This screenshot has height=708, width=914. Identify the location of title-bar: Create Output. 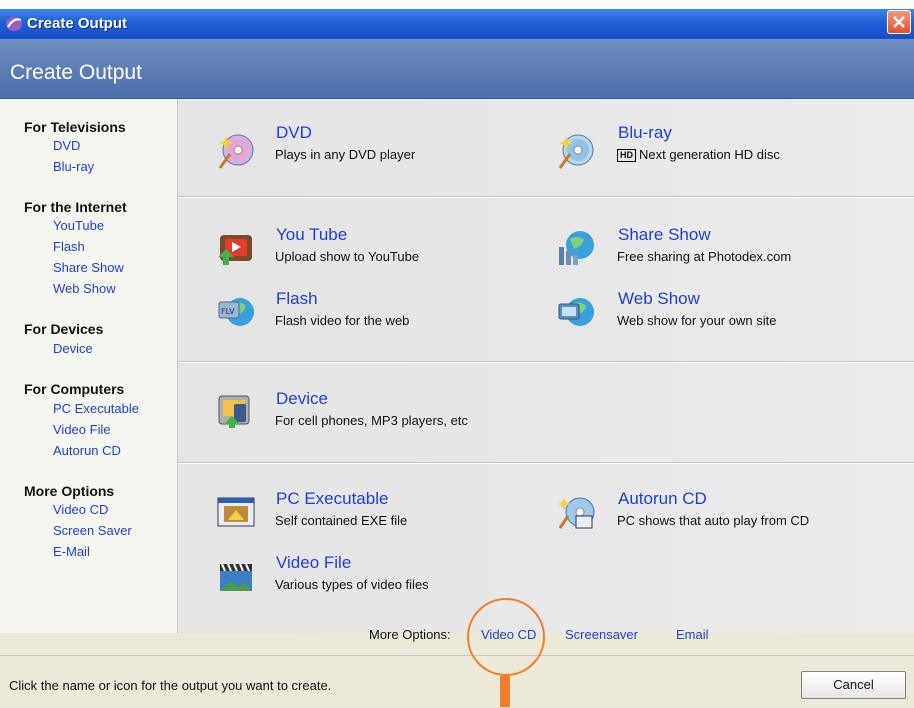
(457, 24).